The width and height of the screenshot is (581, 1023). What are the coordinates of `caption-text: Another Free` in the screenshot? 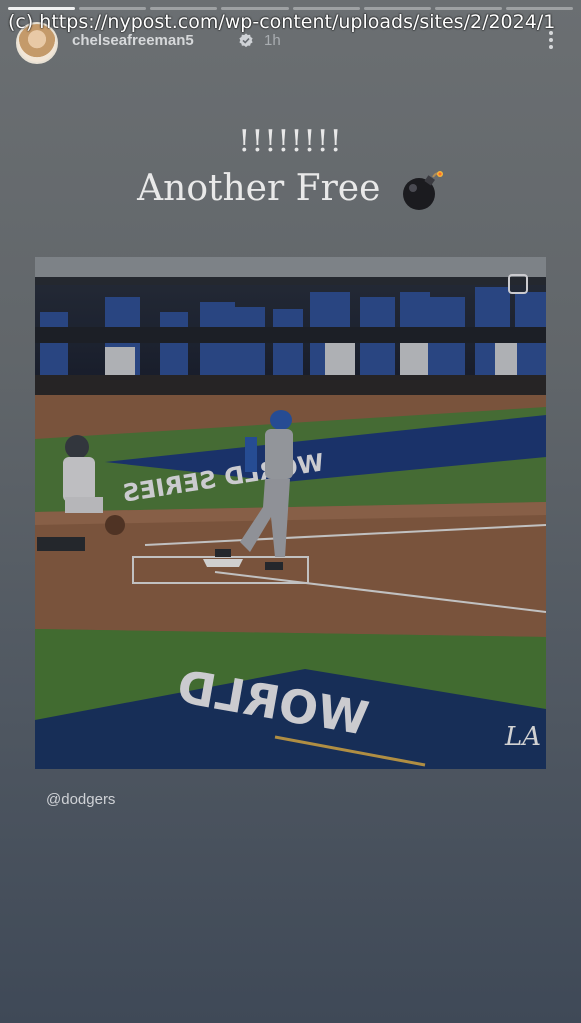 It's located at (259, 188).